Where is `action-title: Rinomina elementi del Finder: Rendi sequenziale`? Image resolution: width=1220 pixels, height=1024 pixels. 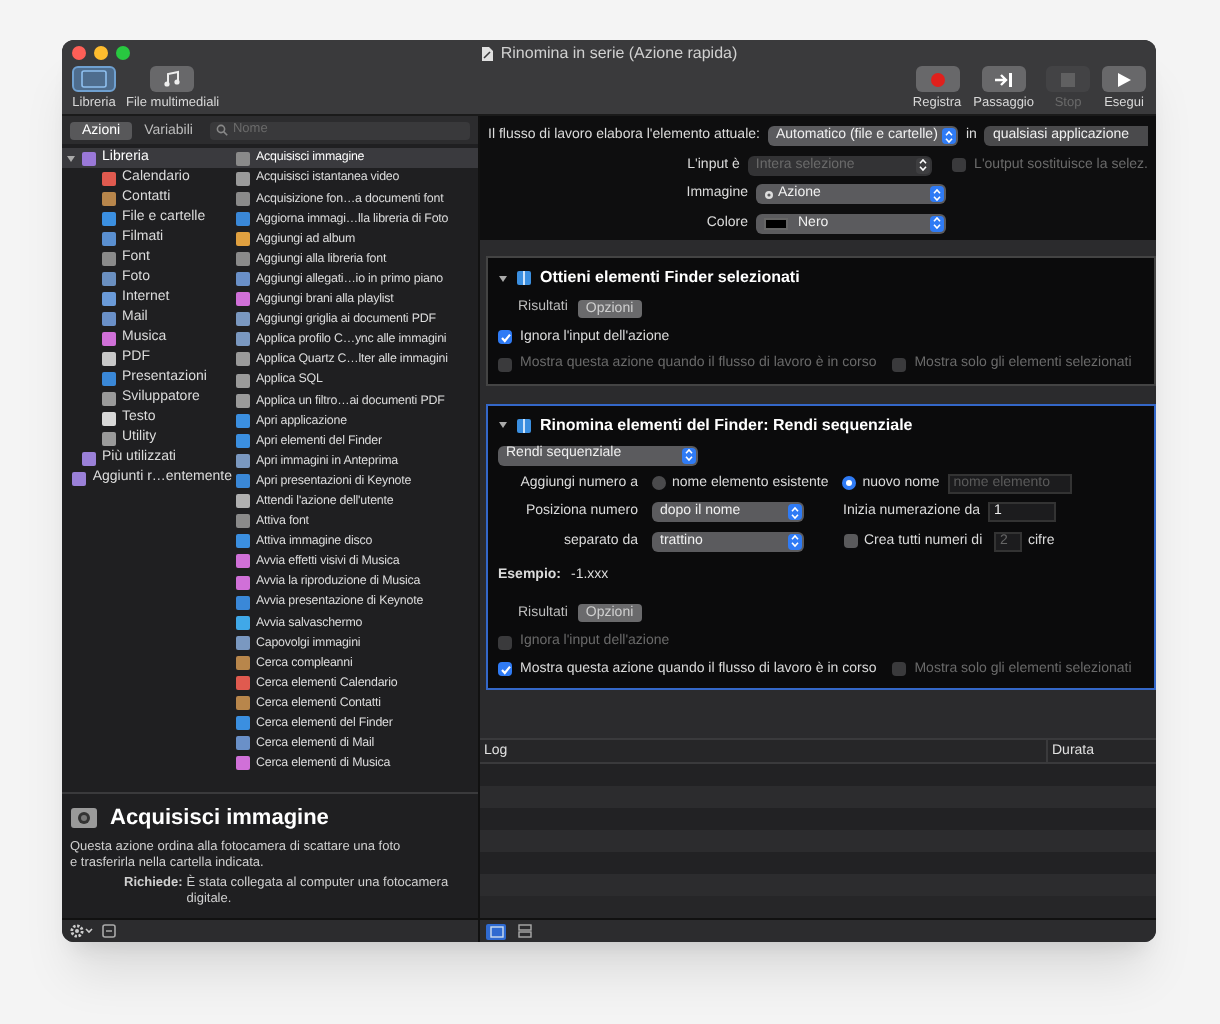 action-title: Rinomina elementi del Finder: Rendi sequenziale is located at coordinates (726, 425).